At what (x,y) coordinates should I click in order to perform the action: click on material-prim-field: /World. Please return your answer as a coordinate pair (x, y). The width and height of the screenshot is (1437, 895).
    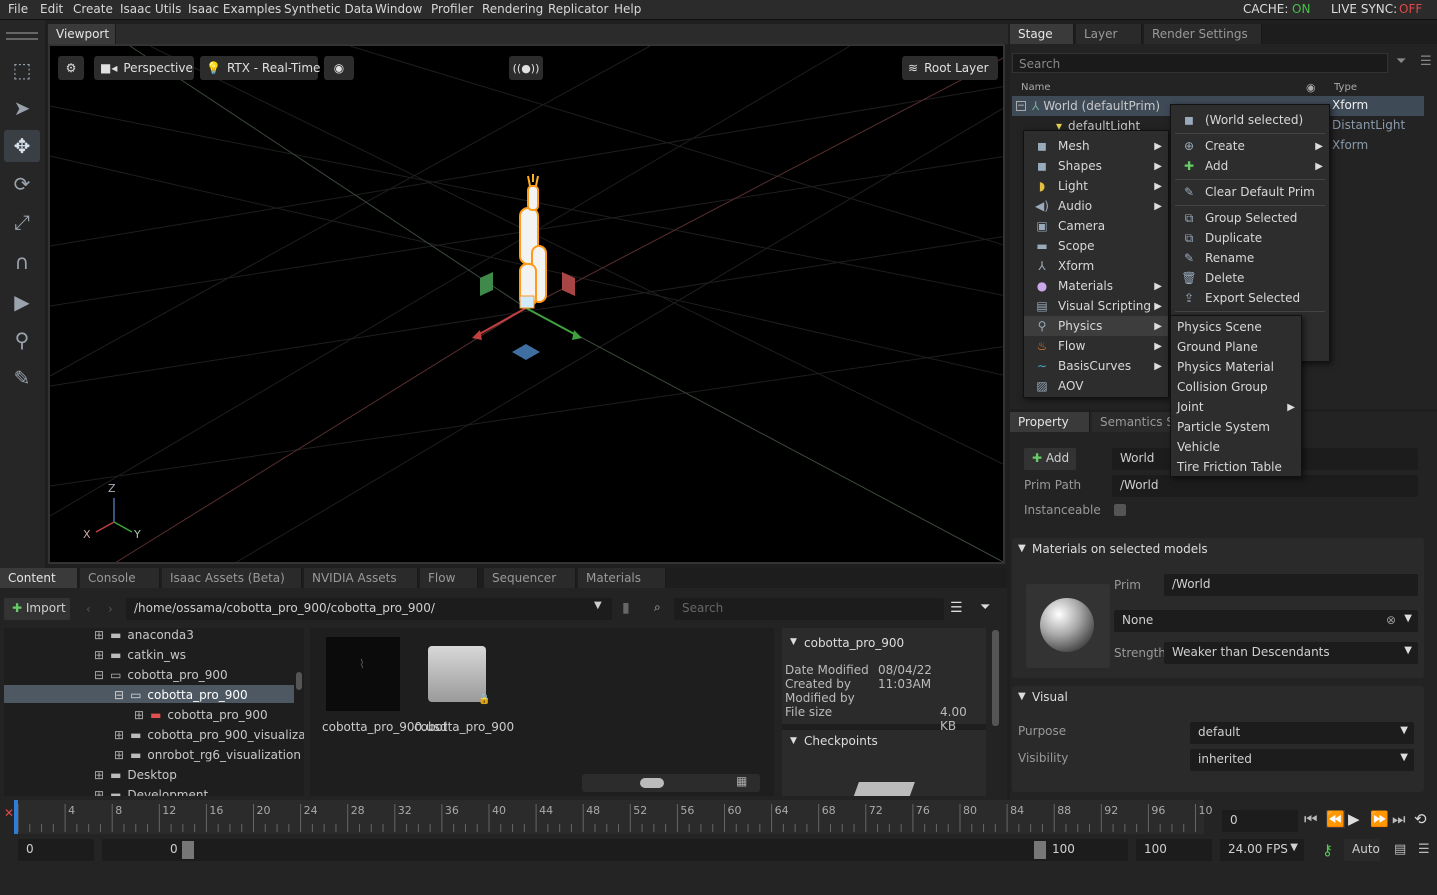
    Looking at the image, I should click on (1291, 585).